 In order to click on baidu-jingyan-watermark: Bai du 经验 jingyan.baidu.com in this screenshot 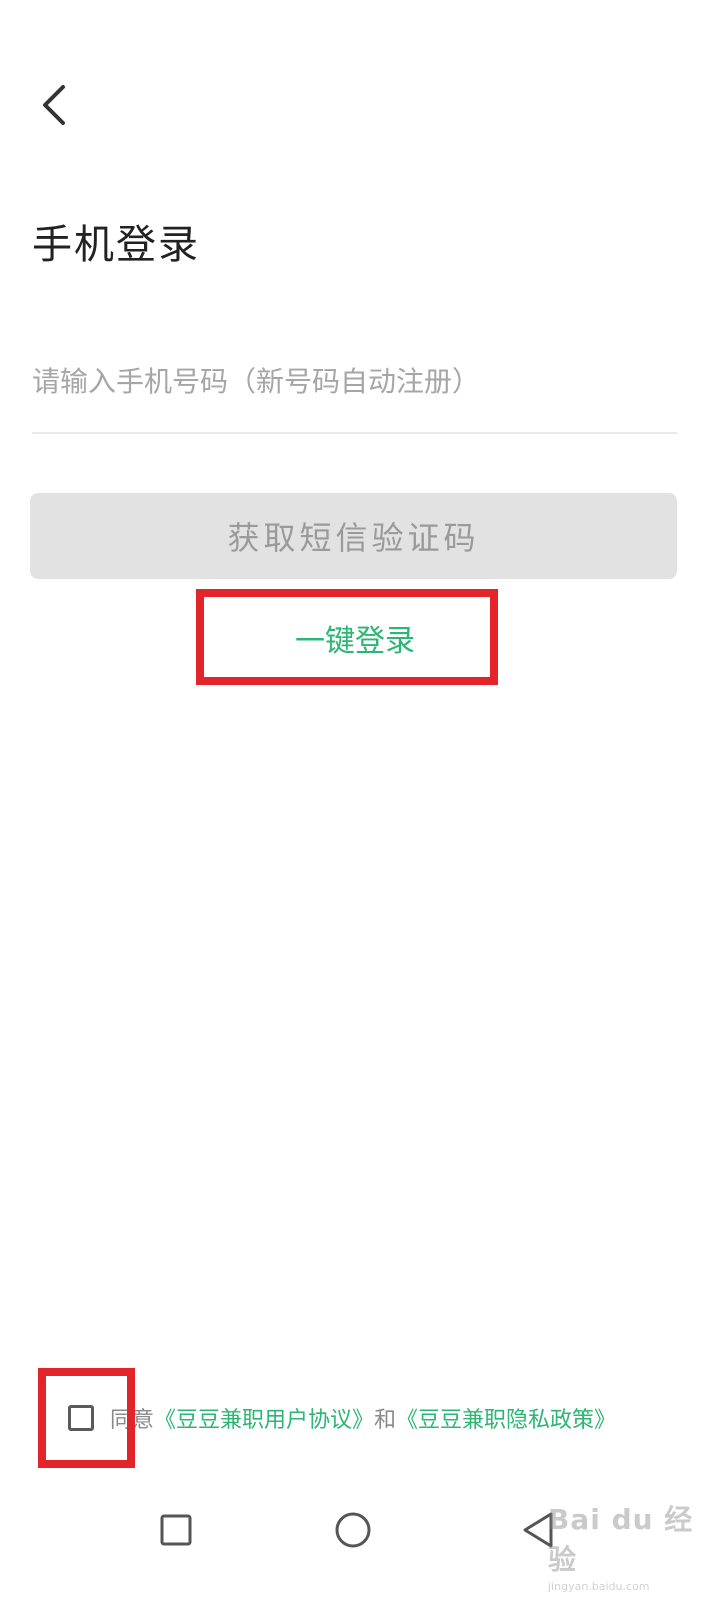, I will do `click(634, 1545)`.